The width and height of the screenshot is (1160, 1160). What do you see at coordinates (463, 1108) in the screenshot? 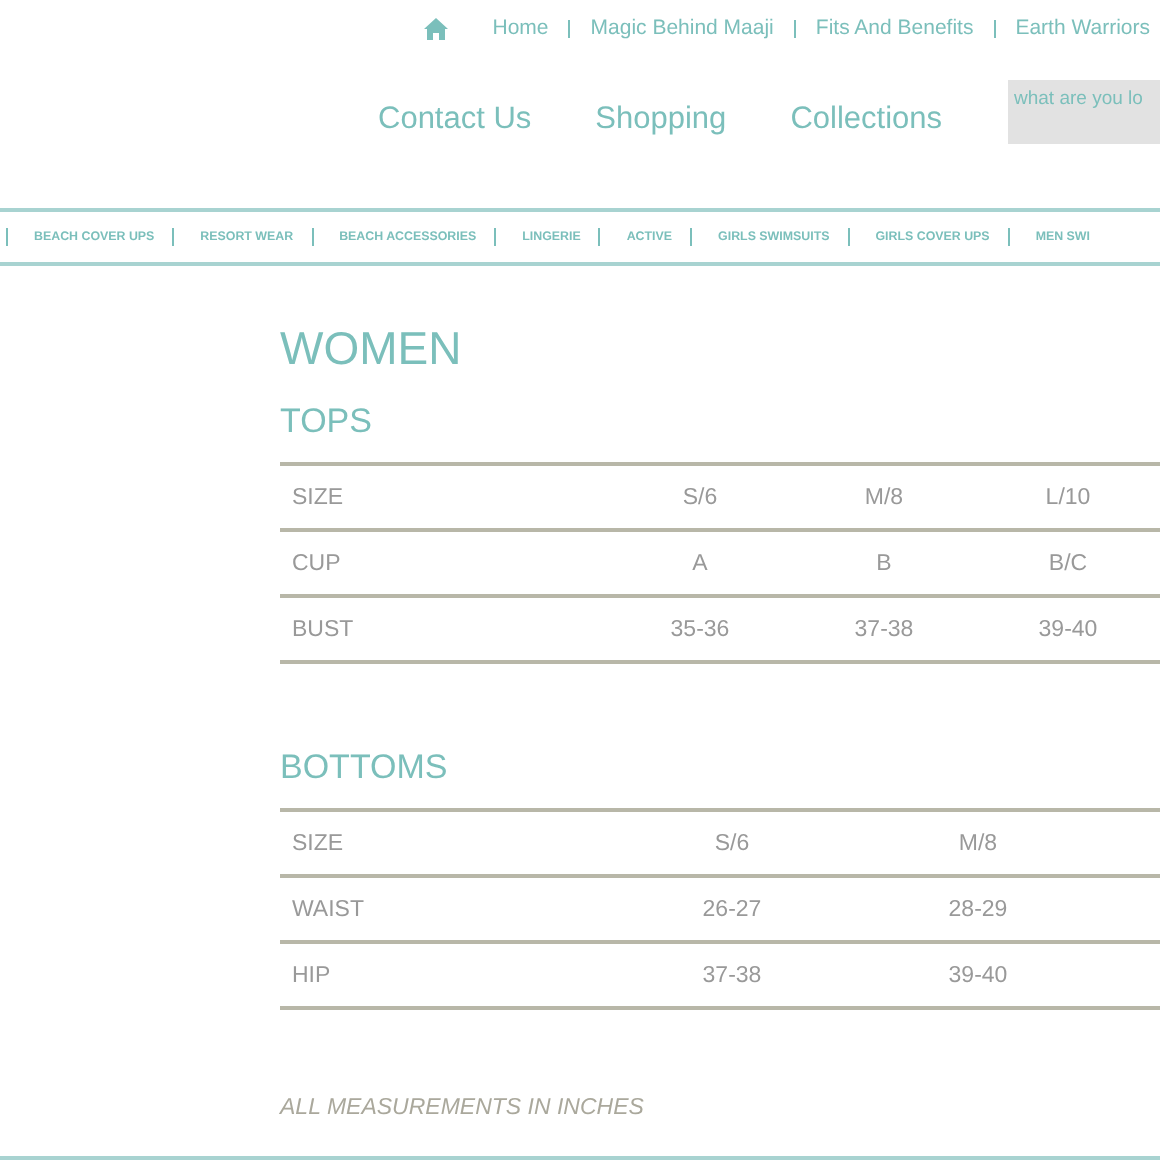
I see `footnote: ALL MEASUREMENTS IN INCHES` at bounding box center [463, 1108].